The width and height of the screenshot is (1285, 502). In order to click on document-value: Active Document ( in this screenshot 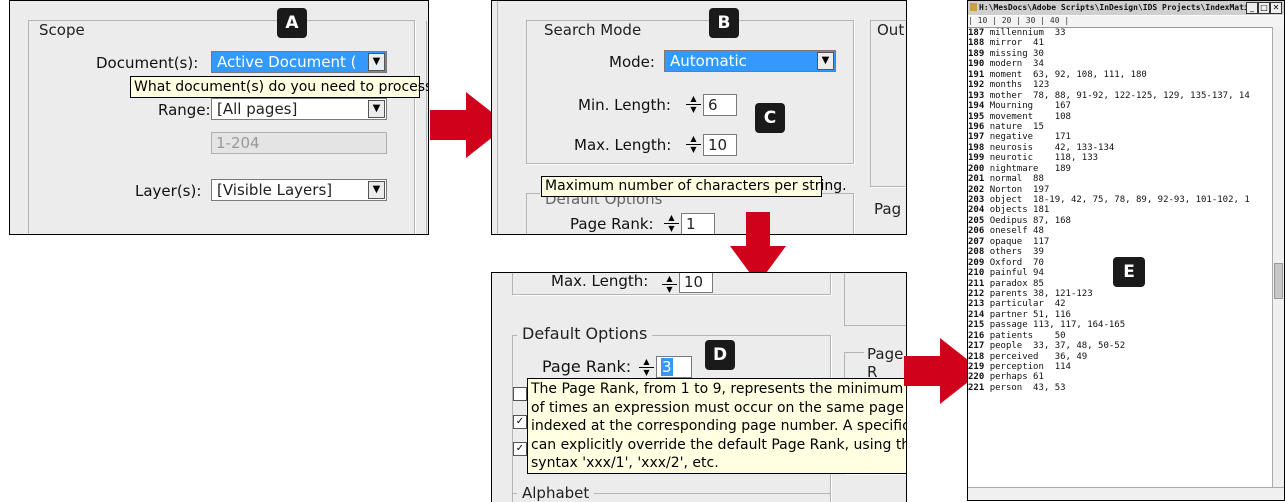, I will do `click(287, 62)`.